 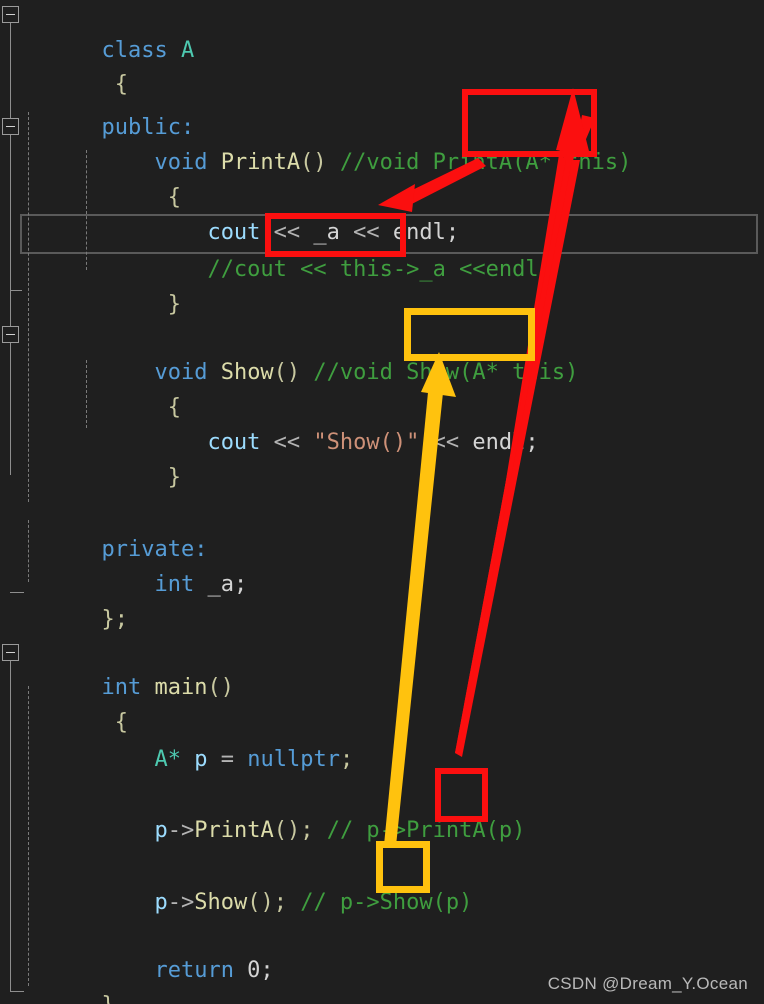 I want to click on token-member-a: _a;, so click(x=221, y=584).